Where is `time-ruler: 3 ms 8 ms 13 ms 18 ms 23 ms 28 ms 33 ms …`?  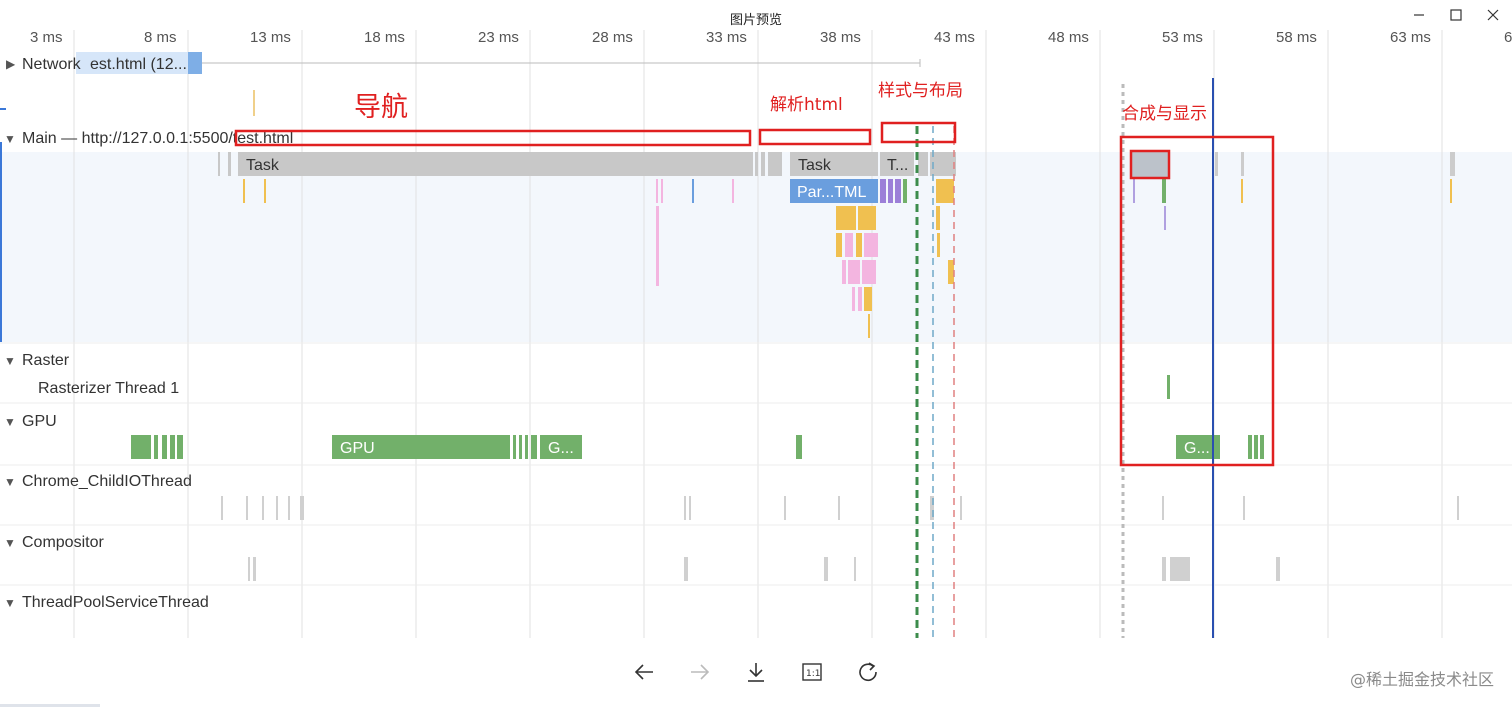 time-ruler: 3 ms 8 ms 13 ms 18 ms 23 ms 28 ms 33 ms … is located at coordinates (771, 38).